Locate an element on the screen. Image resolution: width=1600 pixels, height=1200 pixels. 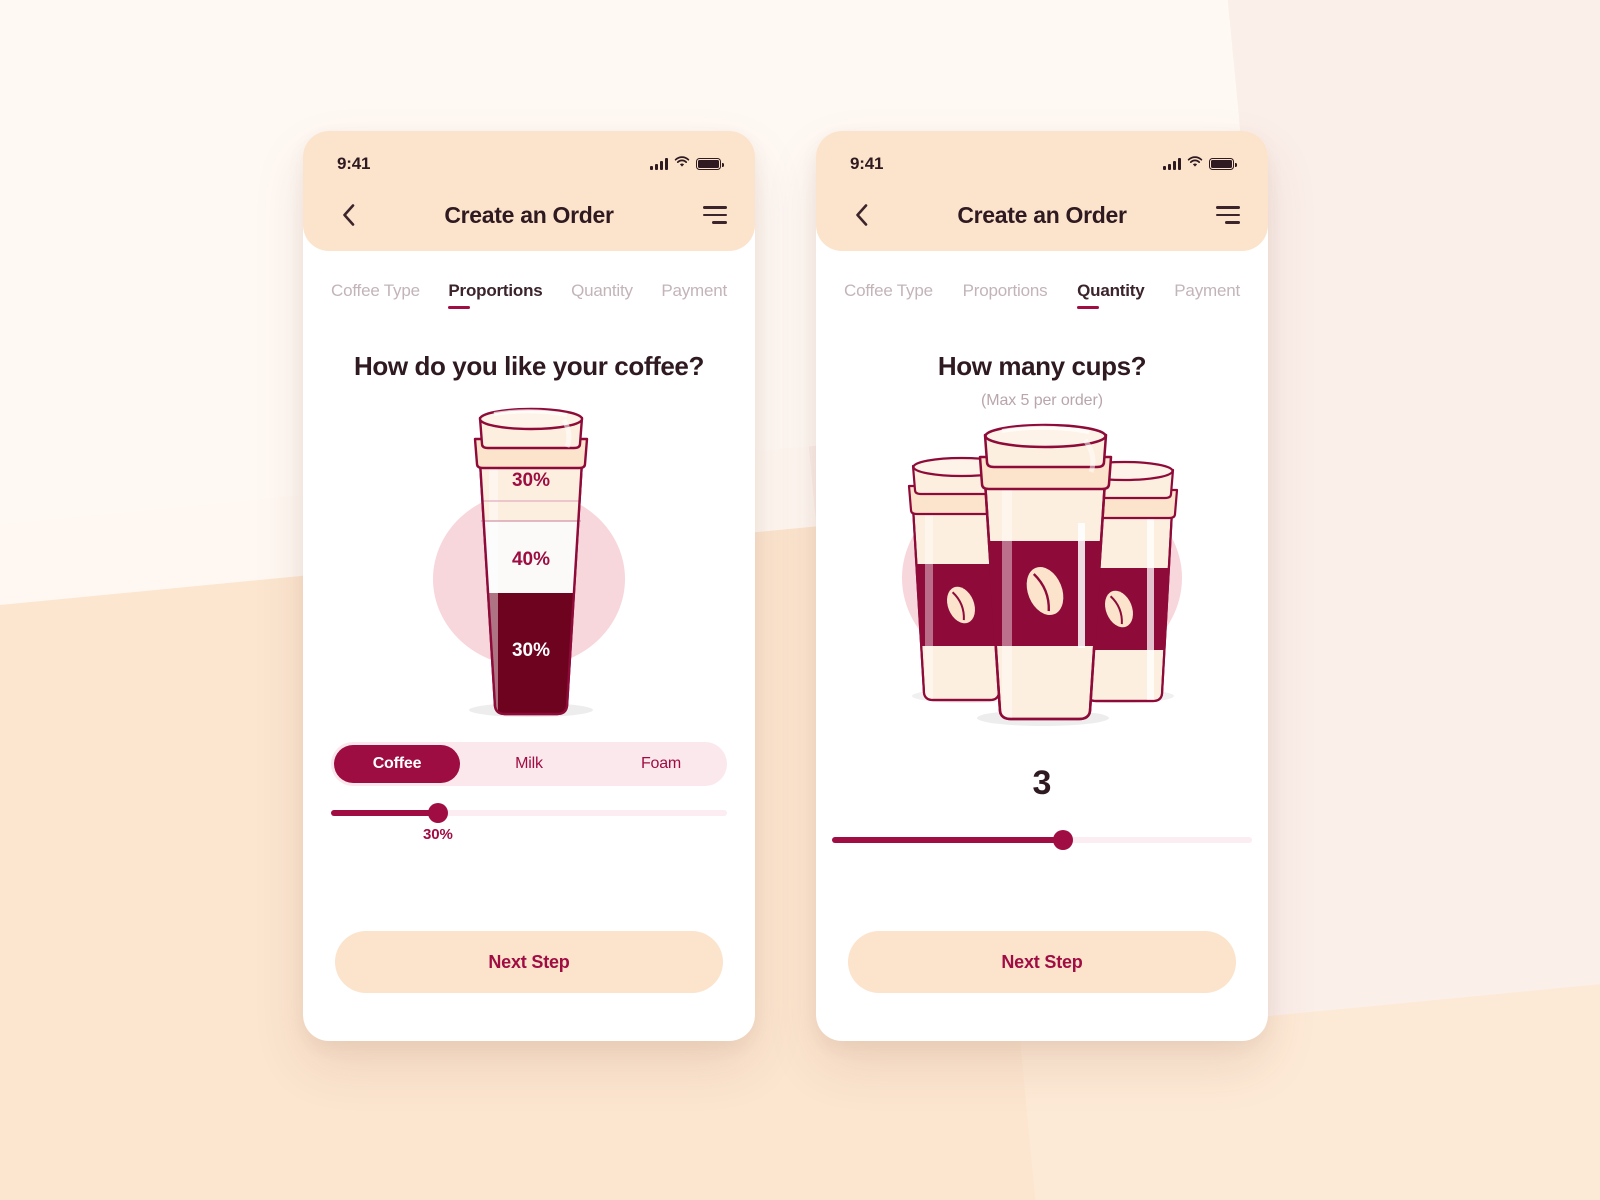
quantity-value: 3 is located at coordinates (1042, 783).